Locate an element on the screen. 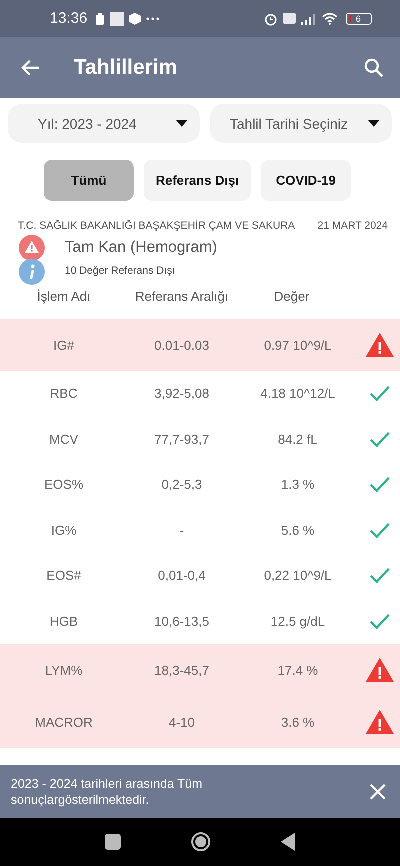 This screenshot has width=400, height=866. column-header: Değer is located at coordinates (292, 296).